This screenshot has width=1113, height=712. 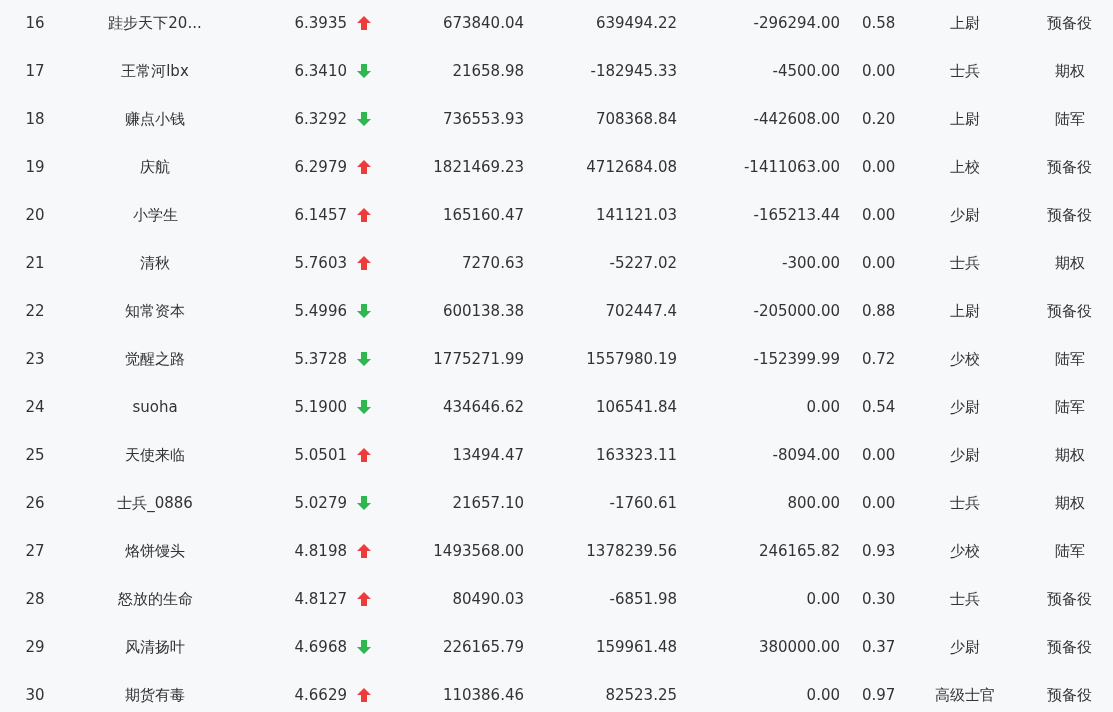 What do you see at coordinates (35, 551) in the screenshot?
I see `rank-cell: 27` at bounding box center [35, 551].